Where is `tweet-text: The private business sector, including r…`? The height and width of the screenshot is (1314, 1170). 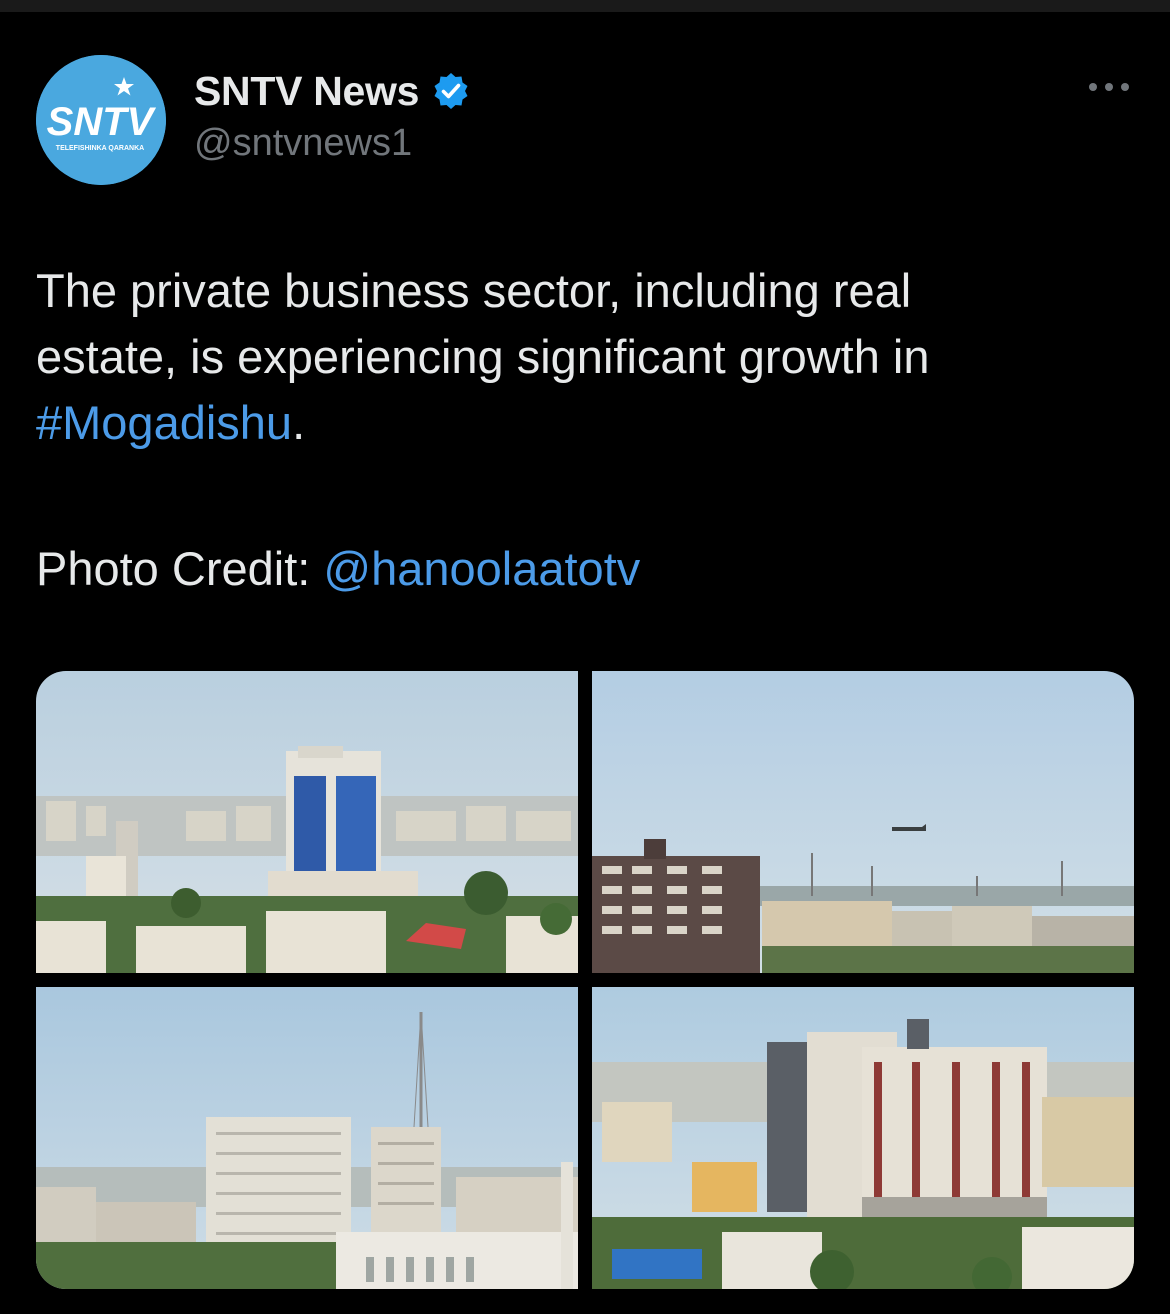
tweet-text: The private business sector, including r… is located at coordinates (586, 357).